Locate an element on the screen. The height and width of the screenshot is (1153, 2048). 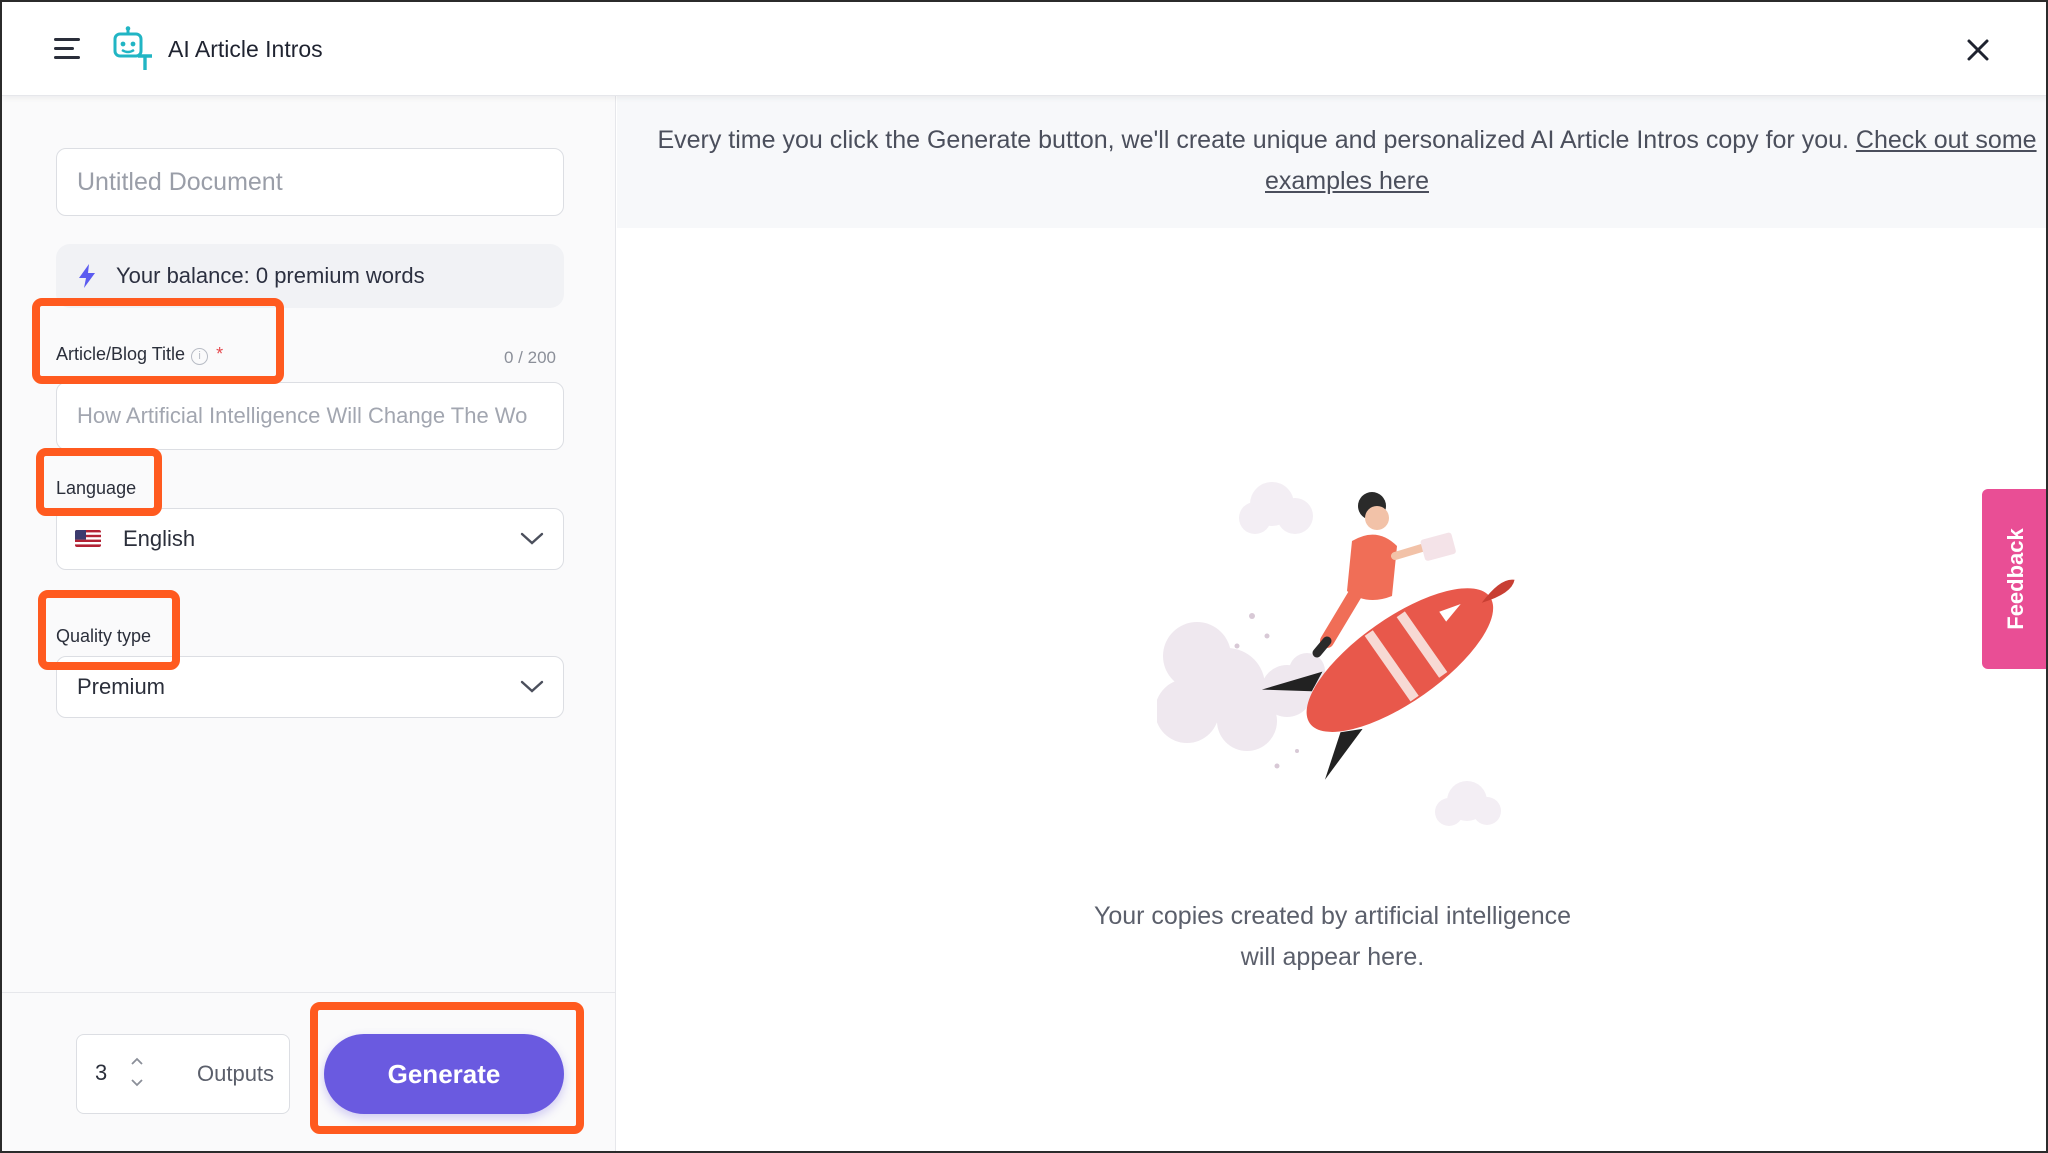
document-title-input is located at coordinates (310, 182).